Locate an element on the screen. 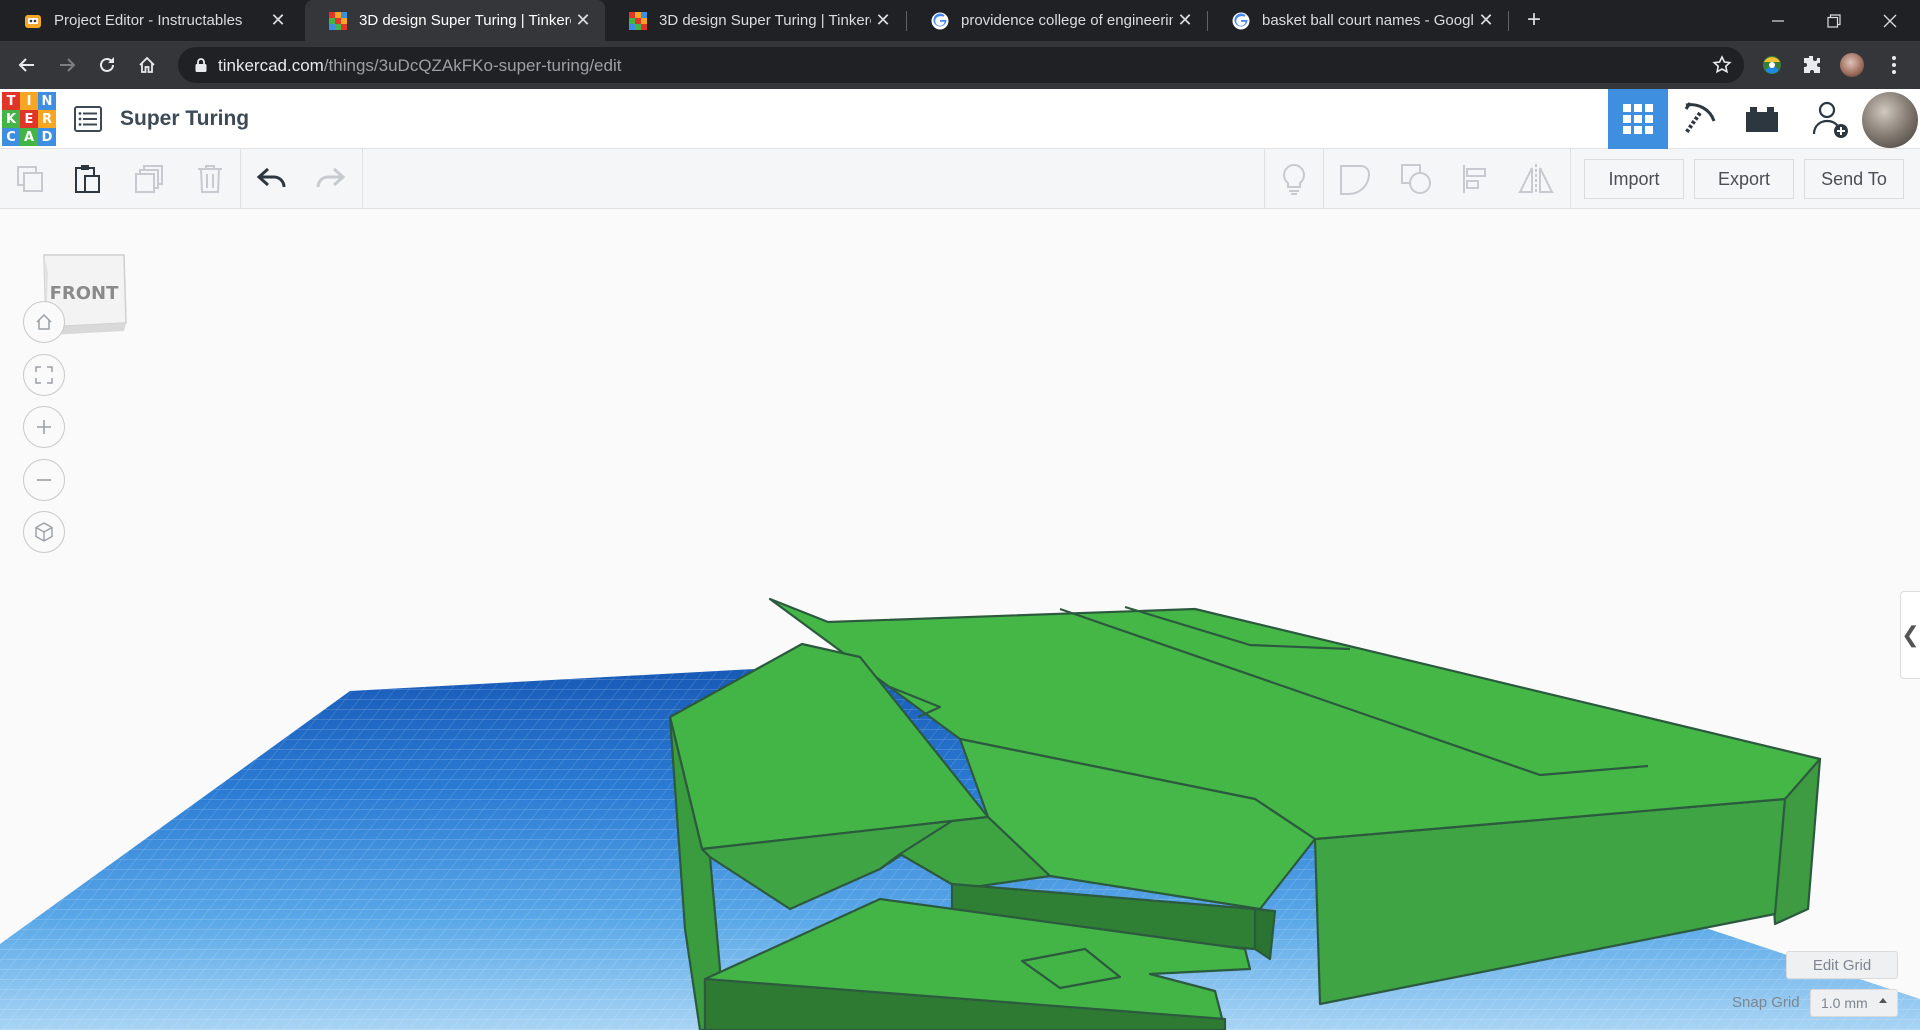 The image size is (1920, 1030). copy-icon is located at coordinates (30, 179).